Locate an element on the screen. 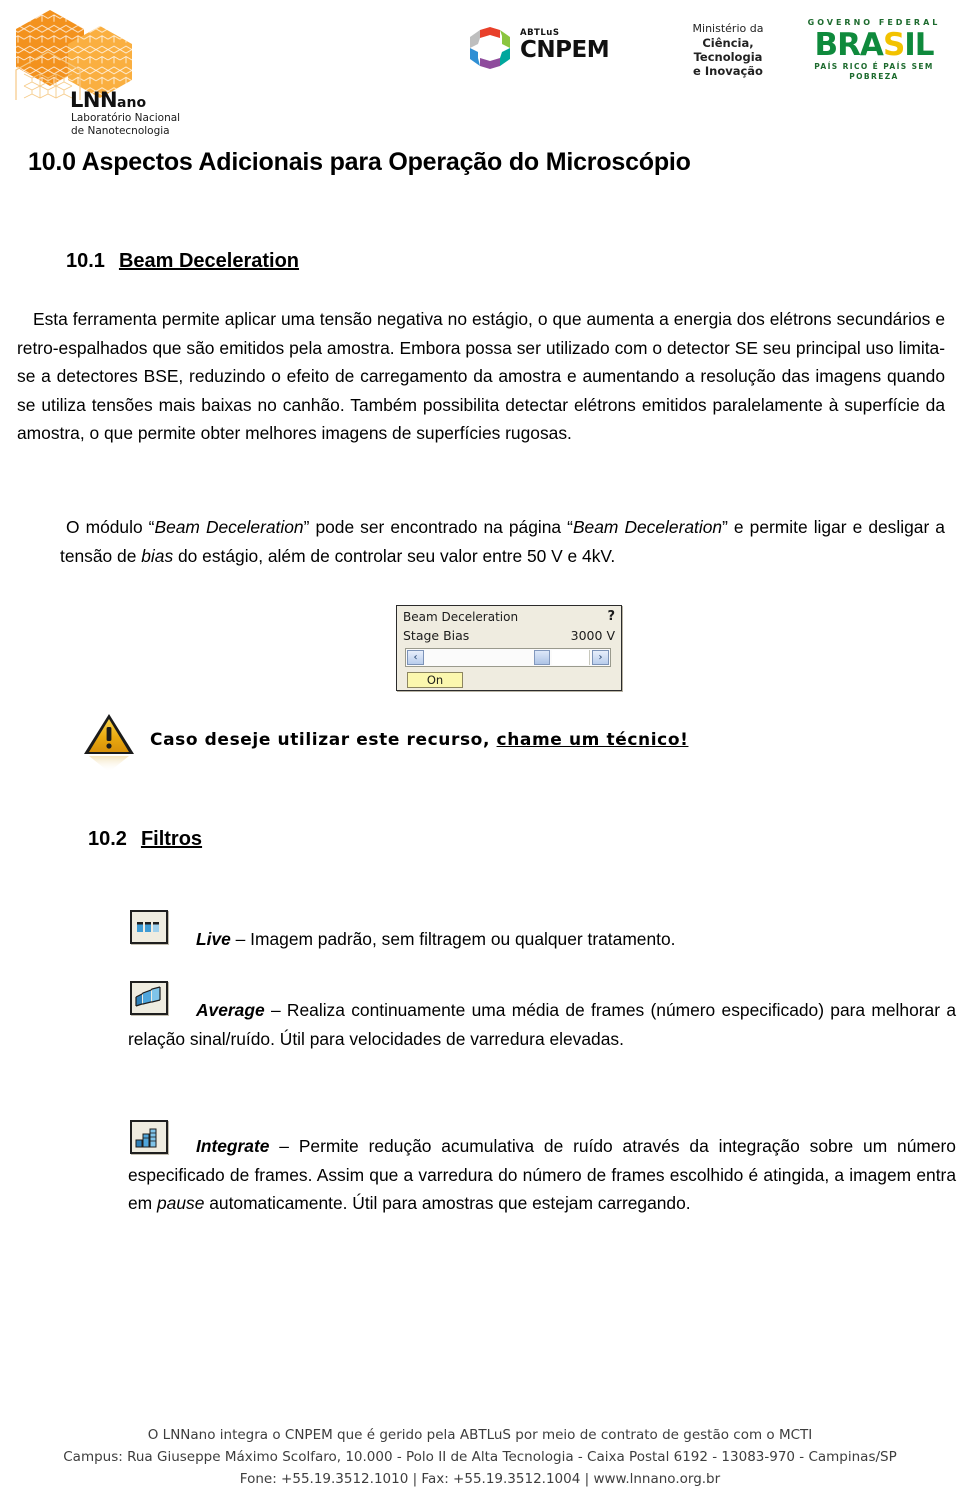  lnnano-subtitle: Laboratório Nacional de Nanotecnologia is located at coordinates (136, 125).